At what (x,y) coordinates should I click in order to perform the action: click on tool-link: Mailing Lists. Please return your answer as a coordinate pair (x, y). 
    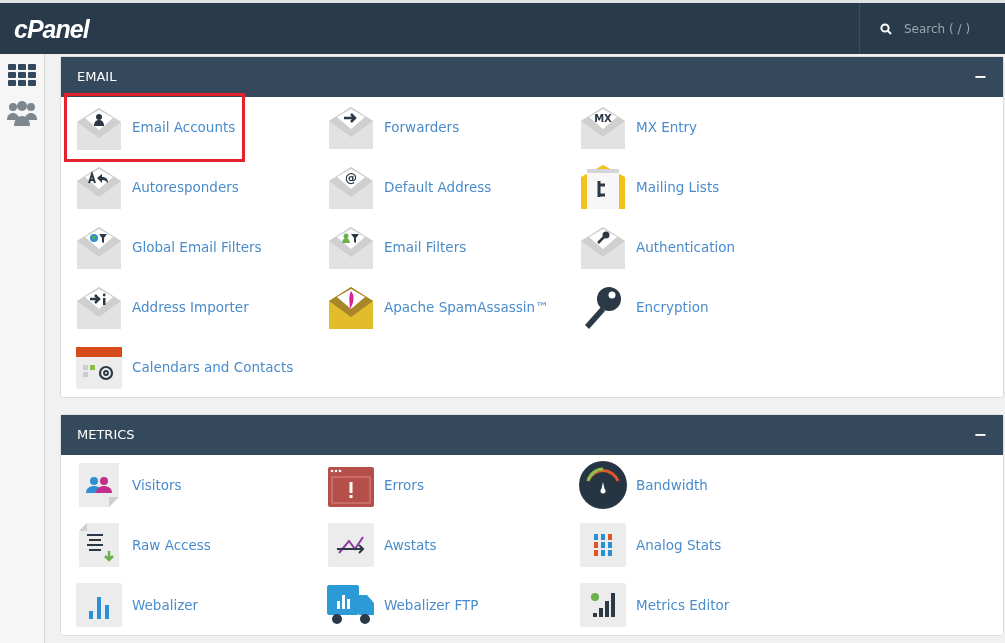
    Looking at the image, I should click on (705, 187).